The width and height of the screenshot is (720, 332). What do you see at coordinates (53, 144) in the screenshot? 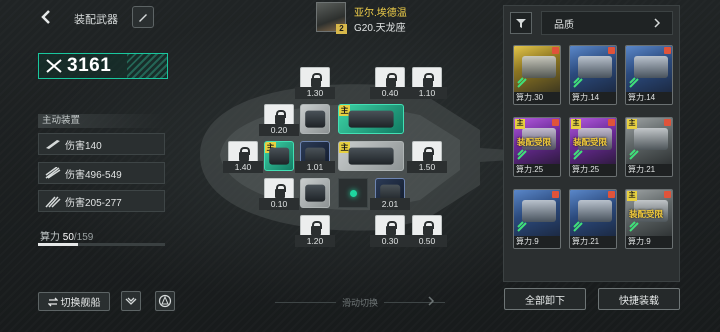
I see `single-shot-icon` at bounding box center [53, 144].